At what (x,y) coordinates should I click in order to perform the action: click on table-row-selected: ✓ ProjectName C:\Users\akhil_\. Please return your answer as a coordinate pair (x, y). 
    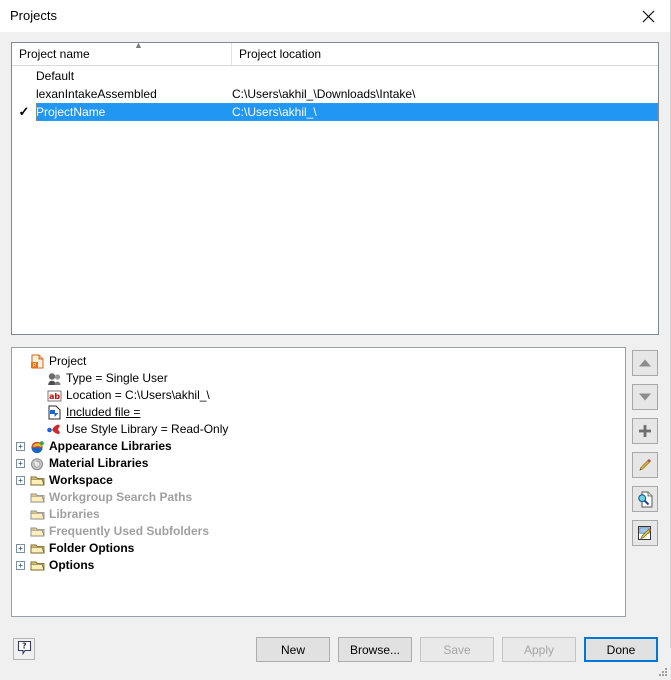
    Looking at the image, I should click on (335, 112).